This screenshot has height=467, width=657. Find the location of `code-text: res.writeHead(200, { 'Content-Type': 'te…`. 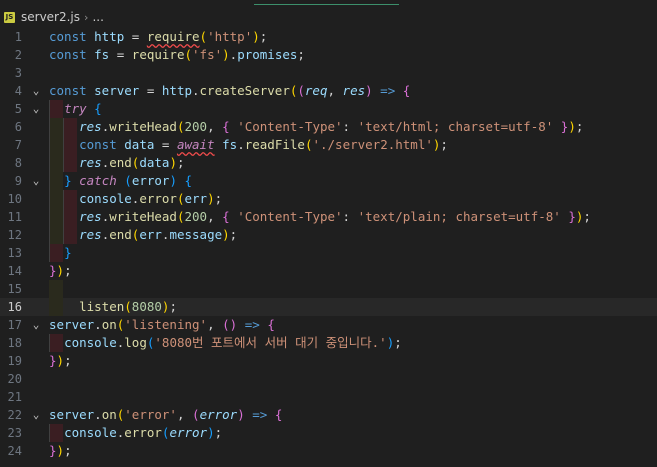

code-text: res.writeHead(200, { 'Content-Type': 'te… is located at coordinates (316, 127).